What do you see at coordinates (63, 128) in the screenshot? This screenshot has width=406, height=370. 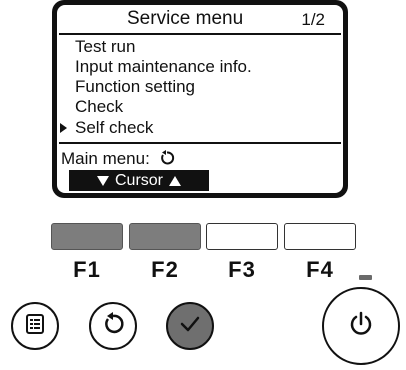 I see `selection-arrow-icon` at bounding box center [63, 128].